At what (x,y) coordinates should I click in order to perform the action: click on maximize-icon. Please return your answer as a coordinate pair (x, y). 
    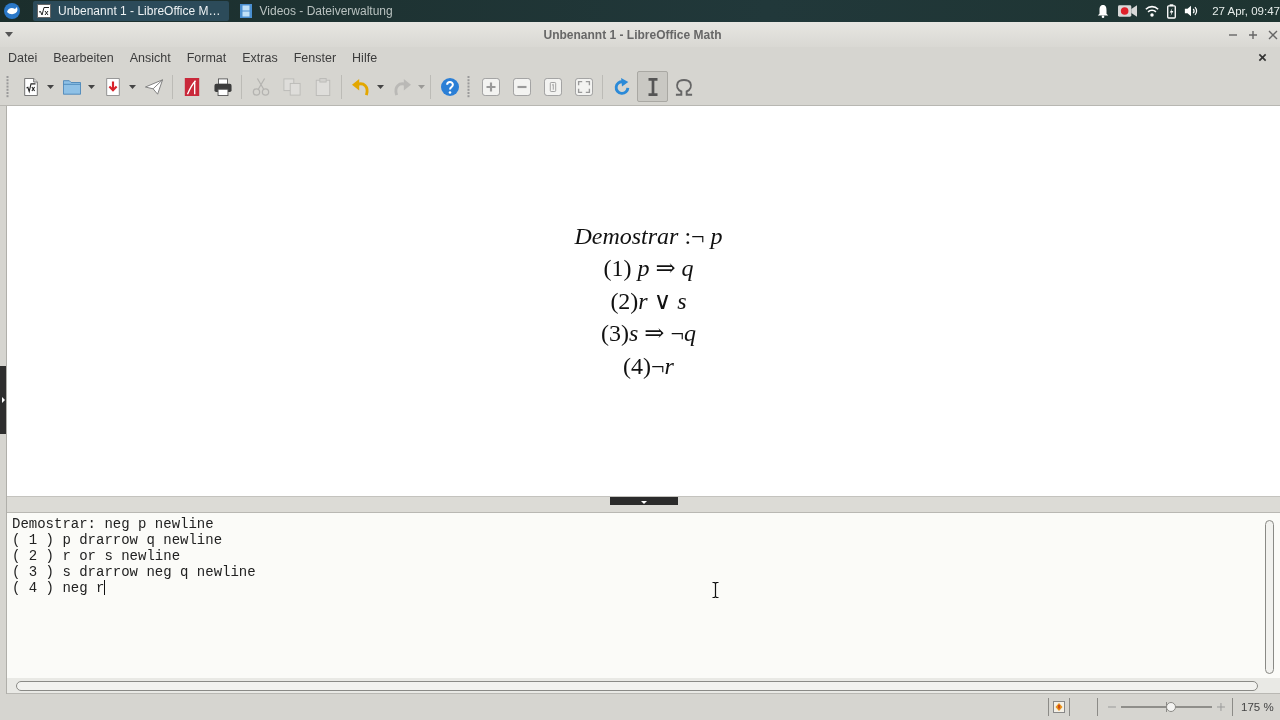
    Looking at the image, I should click on (1253, 34).